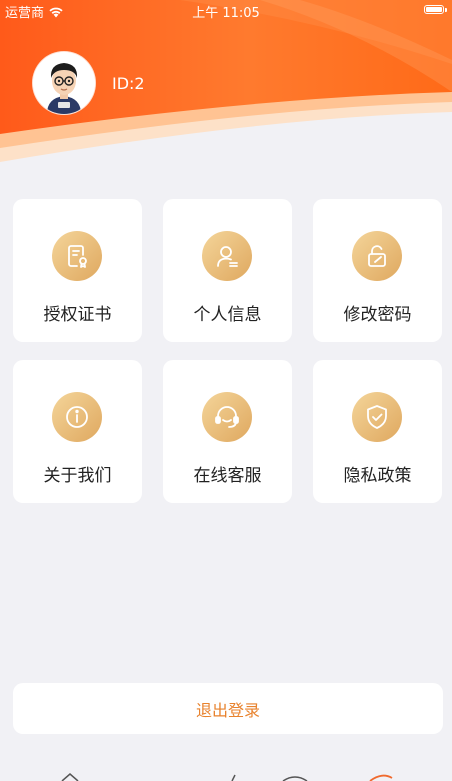  Describe the element at coordinates (77, 417) in the screenshot. I see `info-icon` at that location.